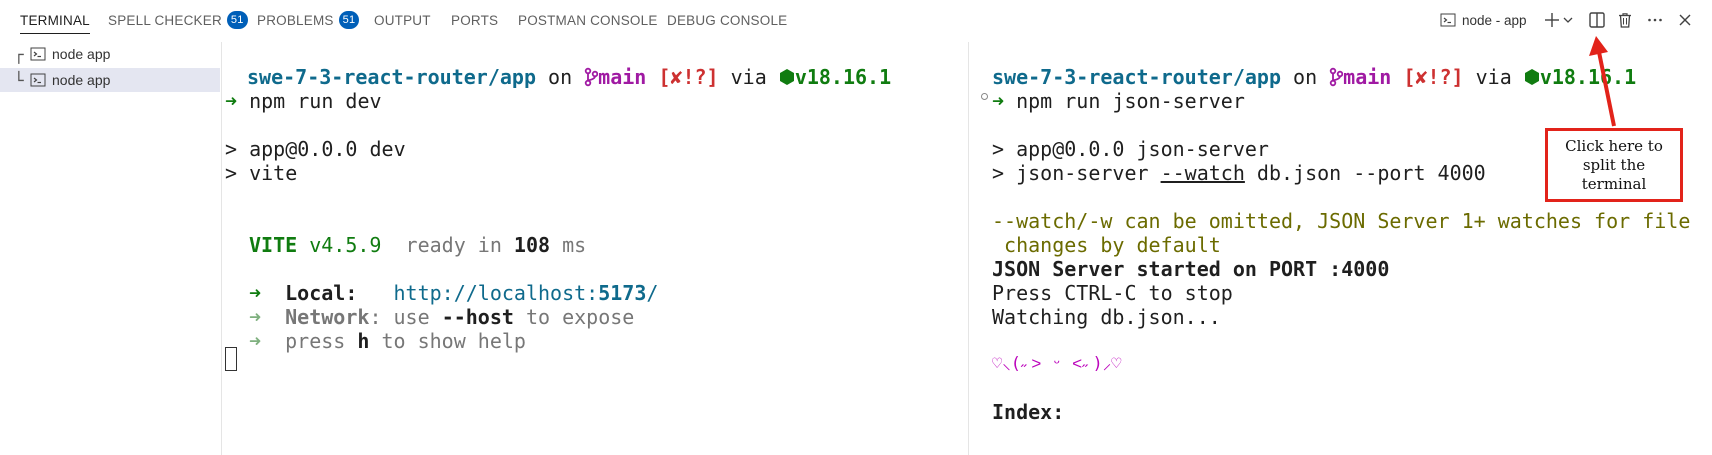 The width and height of the screenshot is (1712, 455). I want to click on tab-ports: PORTS, so click(474, 20).